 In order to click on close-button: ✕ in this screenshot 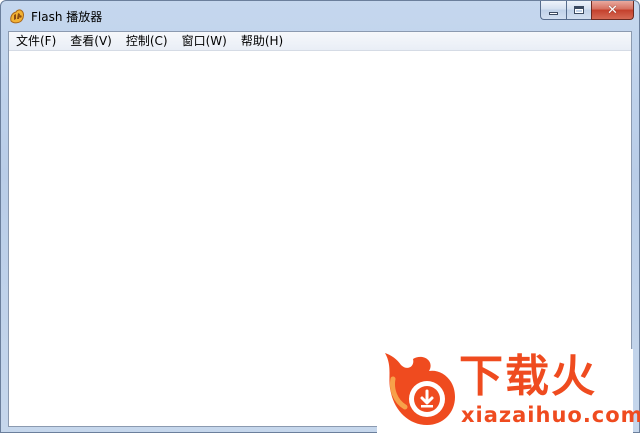, I will do `click(612, 10)`.